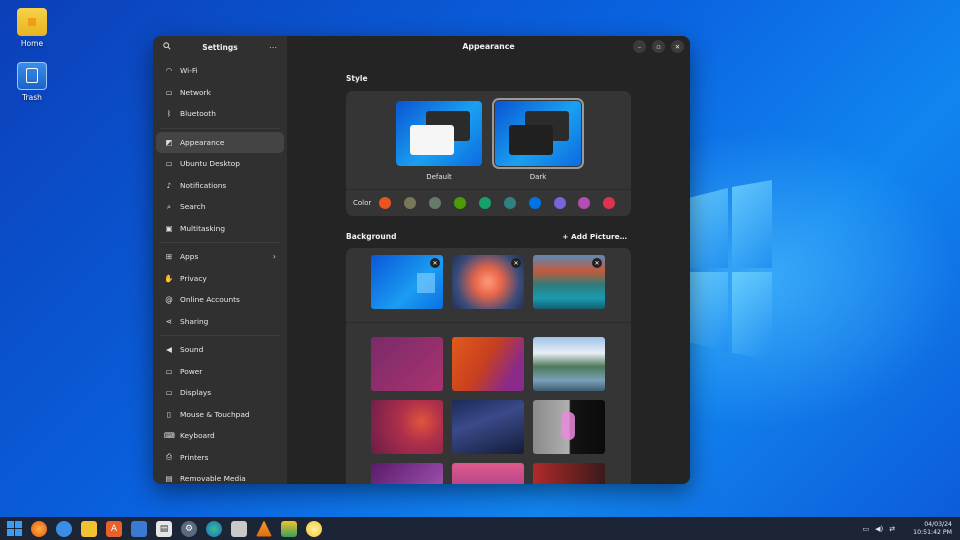 The width and height of the screenshot is (960, 540). I want to click on sidebar-item-notifications: ♪ Notifications, so click(220, 186).